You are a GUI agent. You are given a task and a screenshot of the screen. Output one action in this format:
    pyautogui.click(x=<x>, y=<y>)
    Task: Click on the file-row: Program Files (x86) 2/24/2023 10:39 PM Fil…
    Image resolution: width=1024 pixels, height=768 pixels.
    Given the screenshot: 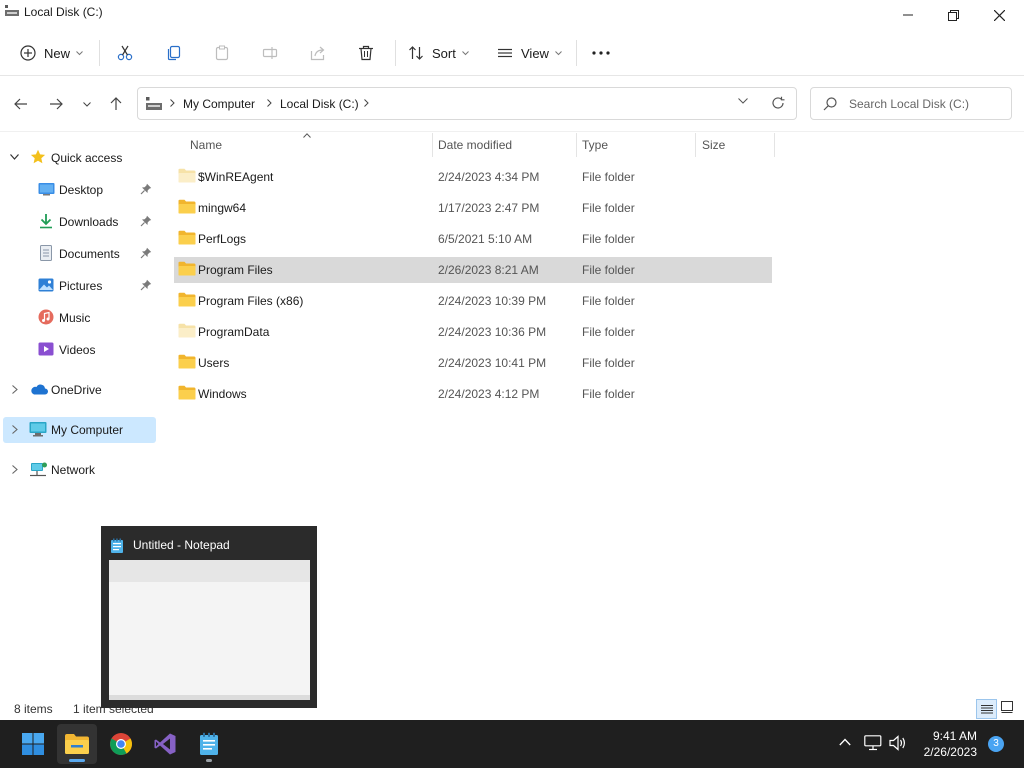 What is the action you would take?
    pyautogui.click(x=473, y=301)
    